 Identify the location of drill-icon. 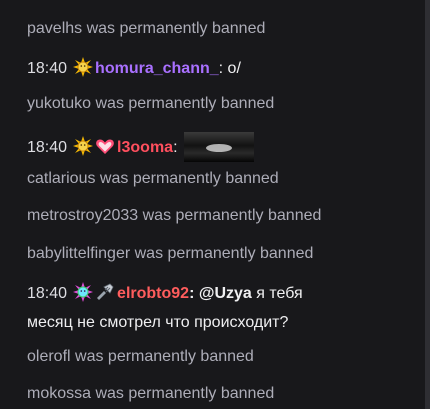
(105, 292).